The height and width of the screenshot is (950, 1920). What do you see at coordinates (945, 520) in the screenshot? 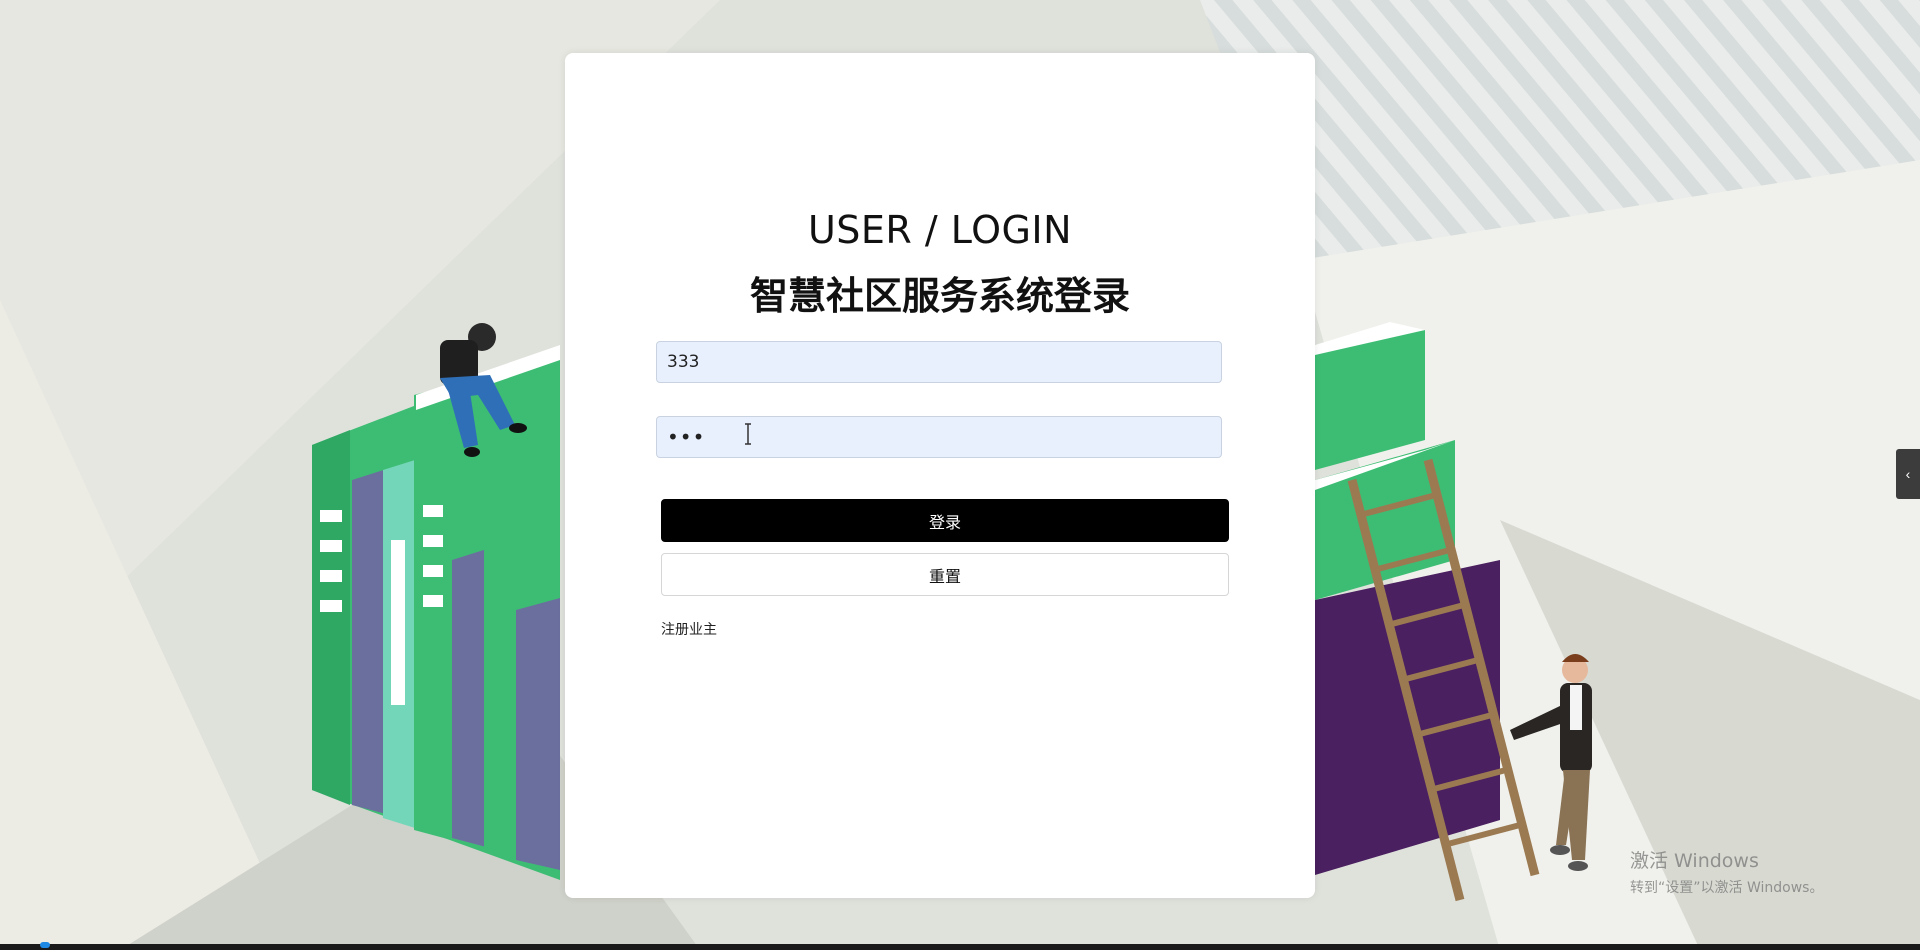
I see `login-button: 登录` at bounding box center [945, 520].